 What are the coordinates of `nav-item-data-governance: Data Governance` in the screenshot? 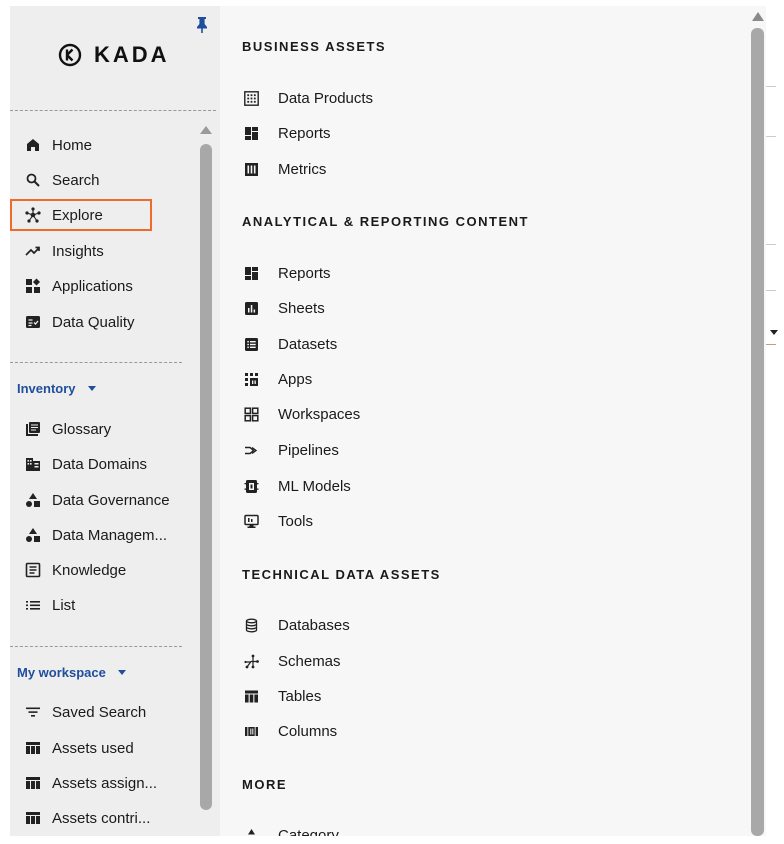 It's located at (97, 500).